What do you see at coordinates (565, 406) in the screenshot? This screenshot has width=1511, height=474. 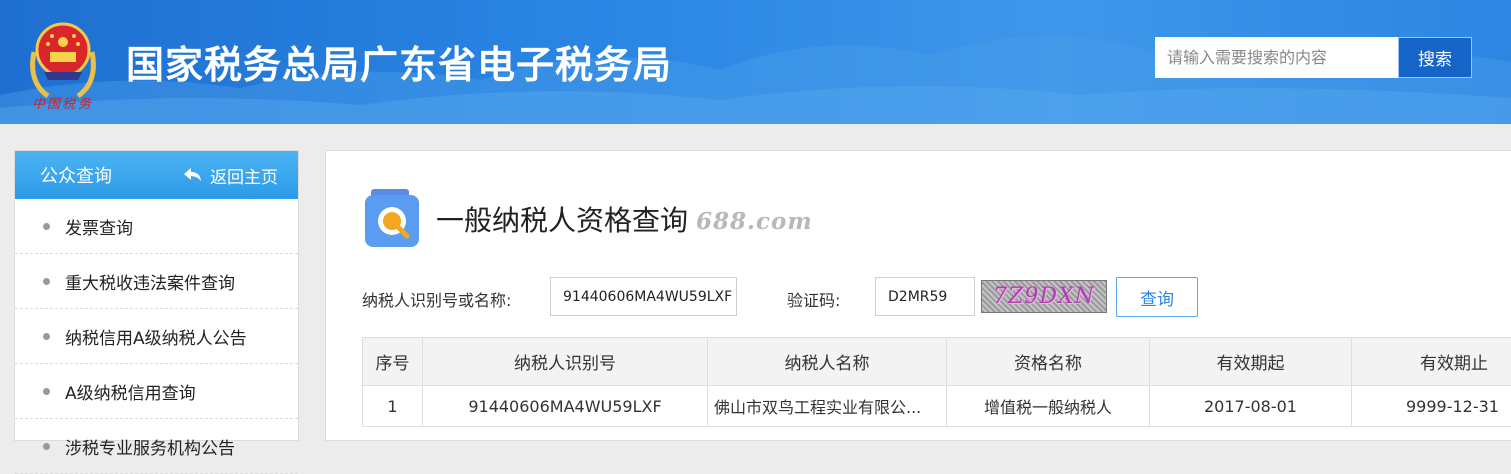 I see `table-cell: 91440606MA4WU59LXF` at bounding box center [565, 406].